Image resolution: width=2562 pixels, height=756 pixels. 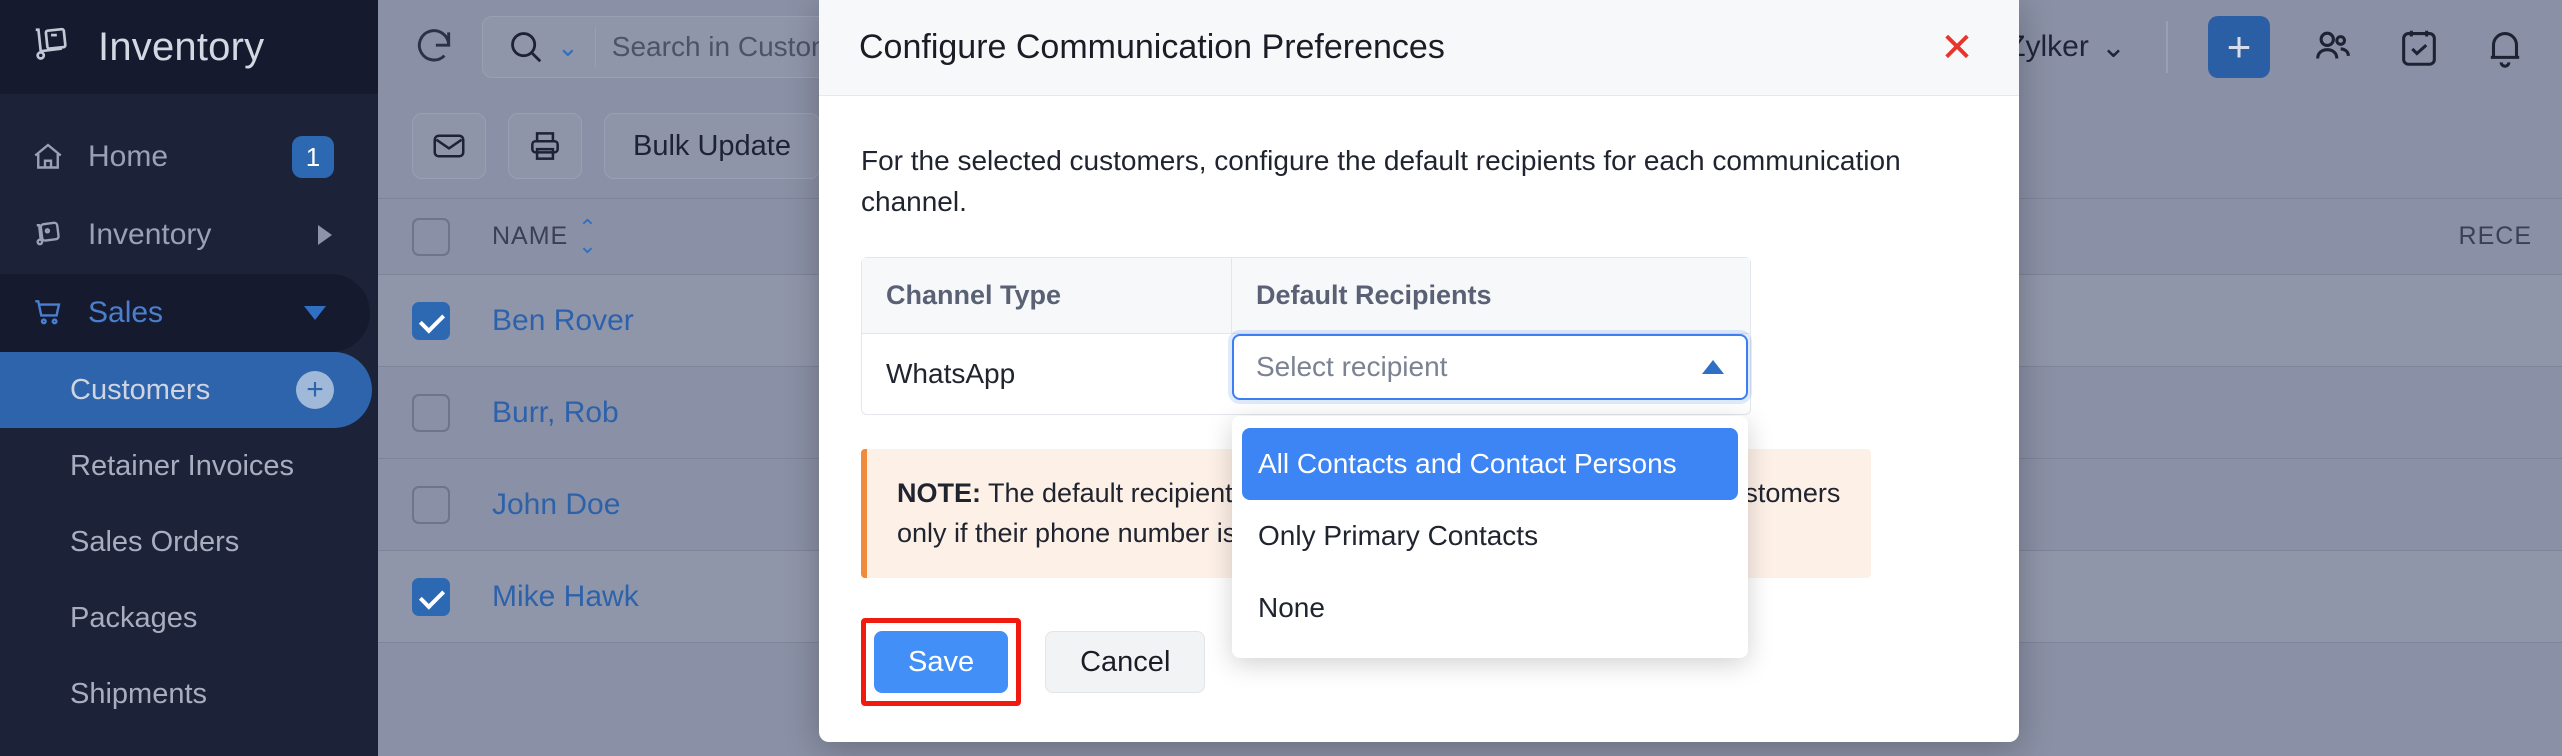 I want to click on sidebar-item-sales: Sales, so click(x=185, y=313).